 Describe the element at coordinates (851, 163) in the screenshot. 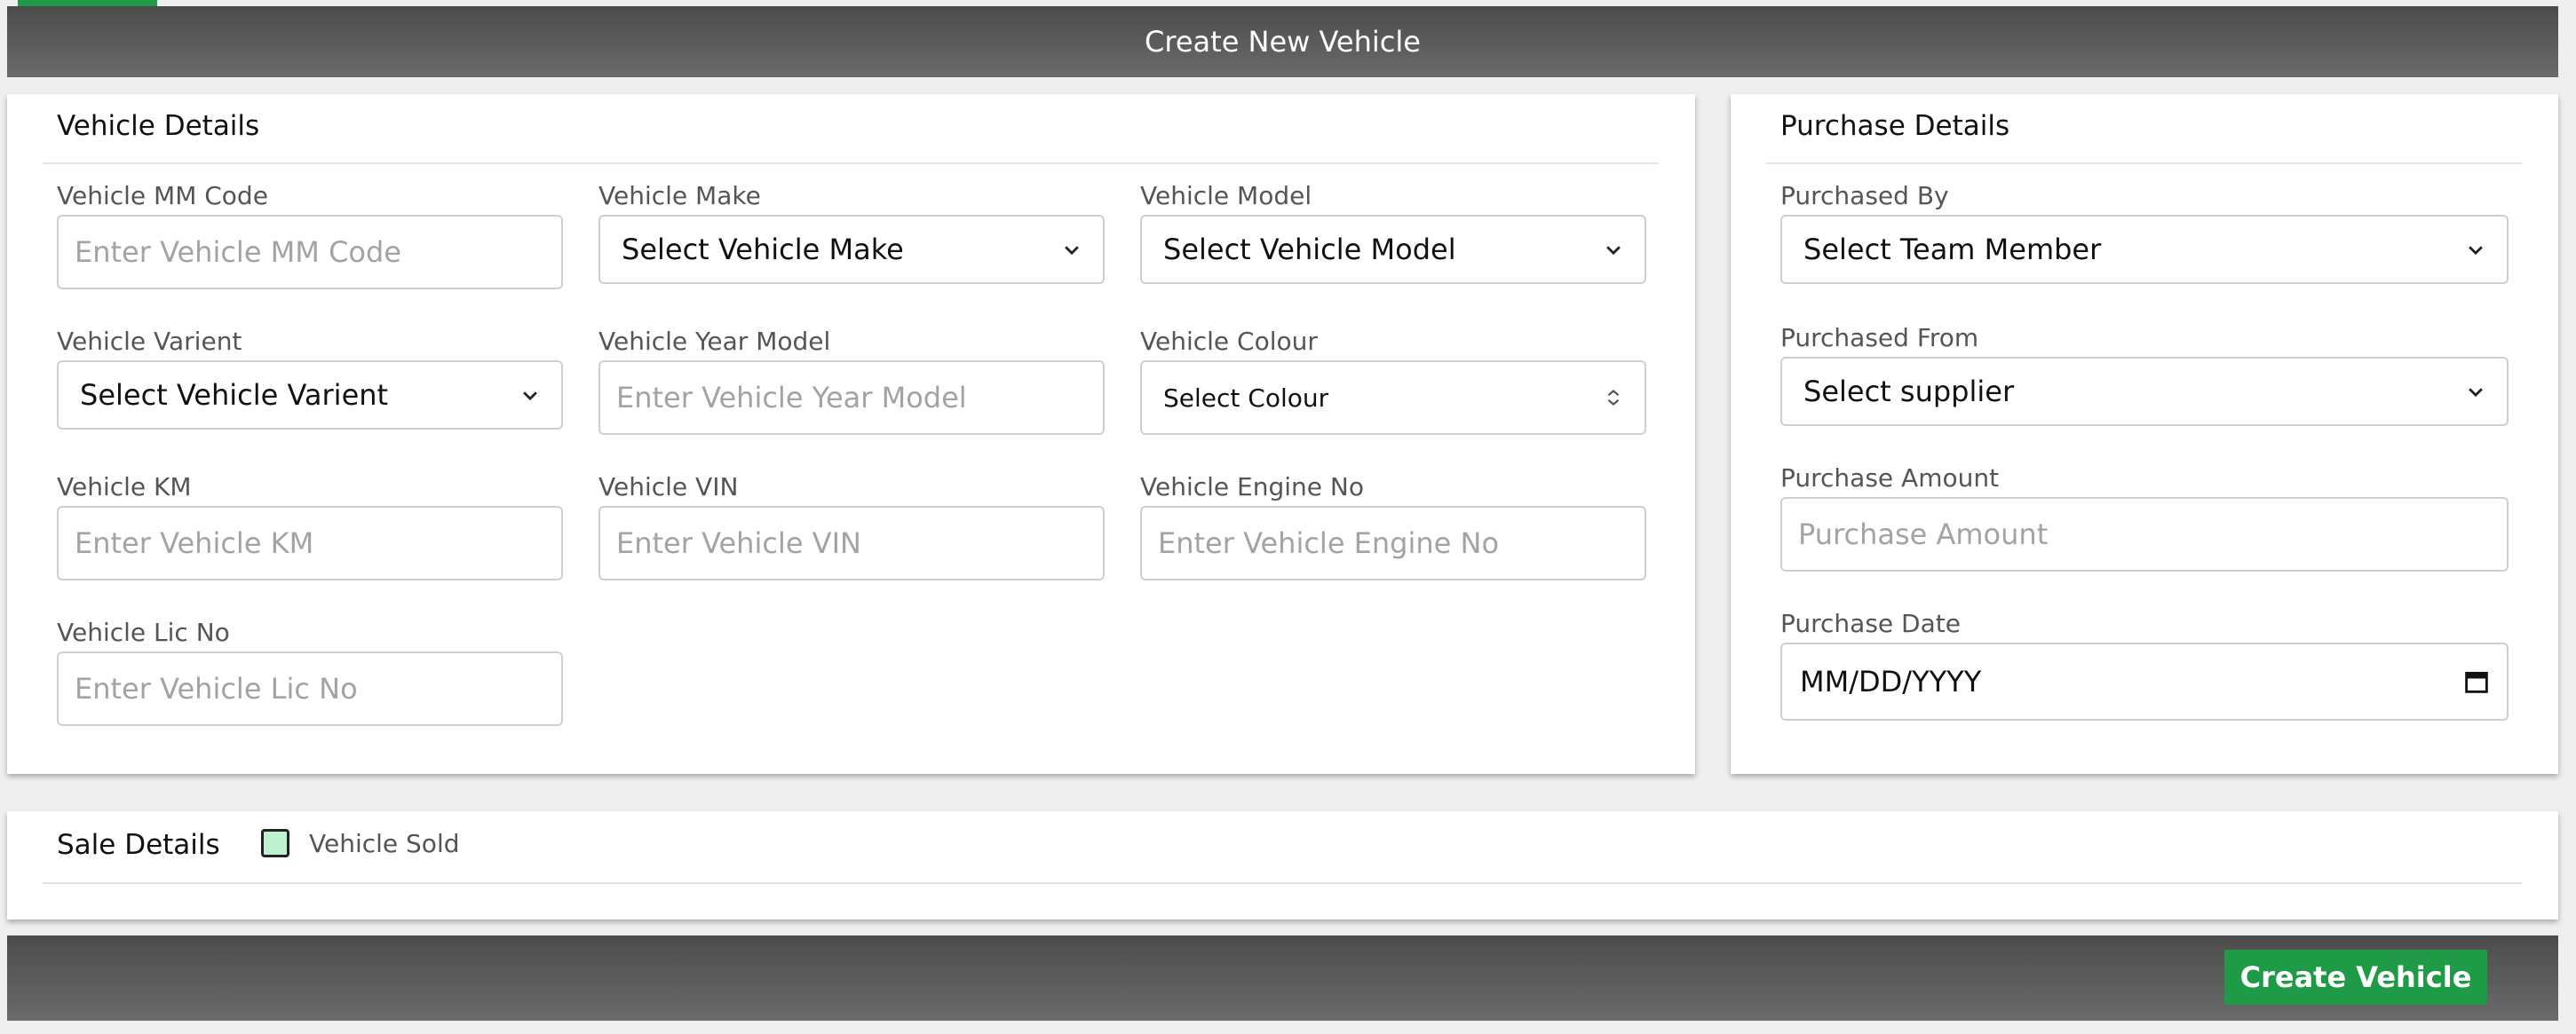

I see `vehicle-details-divider` at that location.